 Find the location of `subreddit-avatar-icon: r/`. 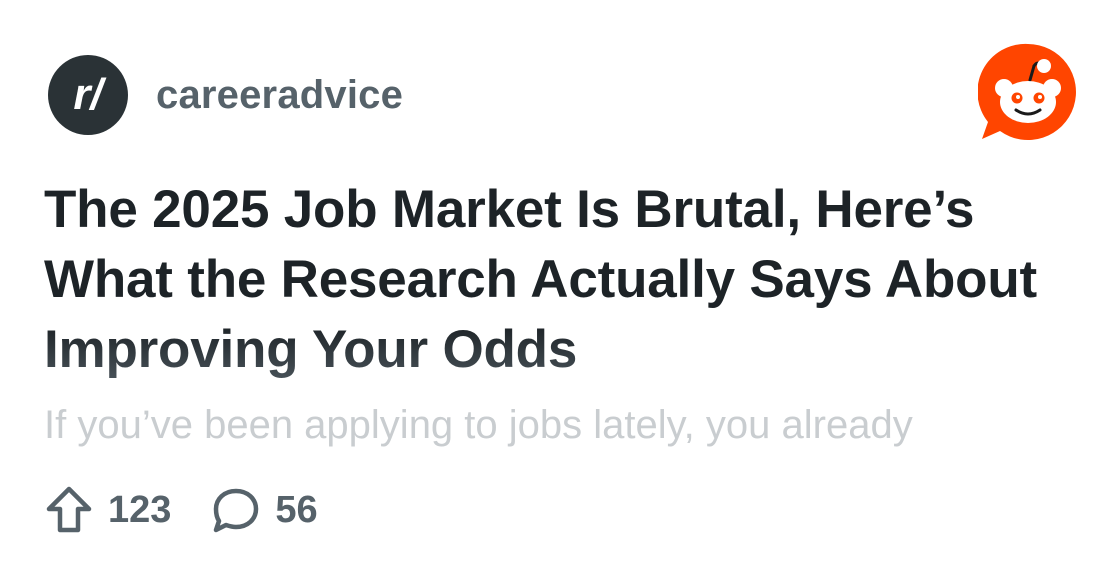

subreddit-avatar-icon: r/ is located at coordinates (88, 95).